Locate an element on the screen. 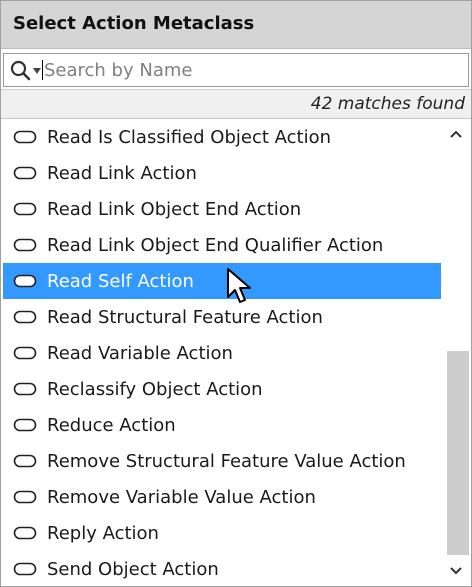  list-item: Read Is Classified Object Action is located at coordinates (222, 137).